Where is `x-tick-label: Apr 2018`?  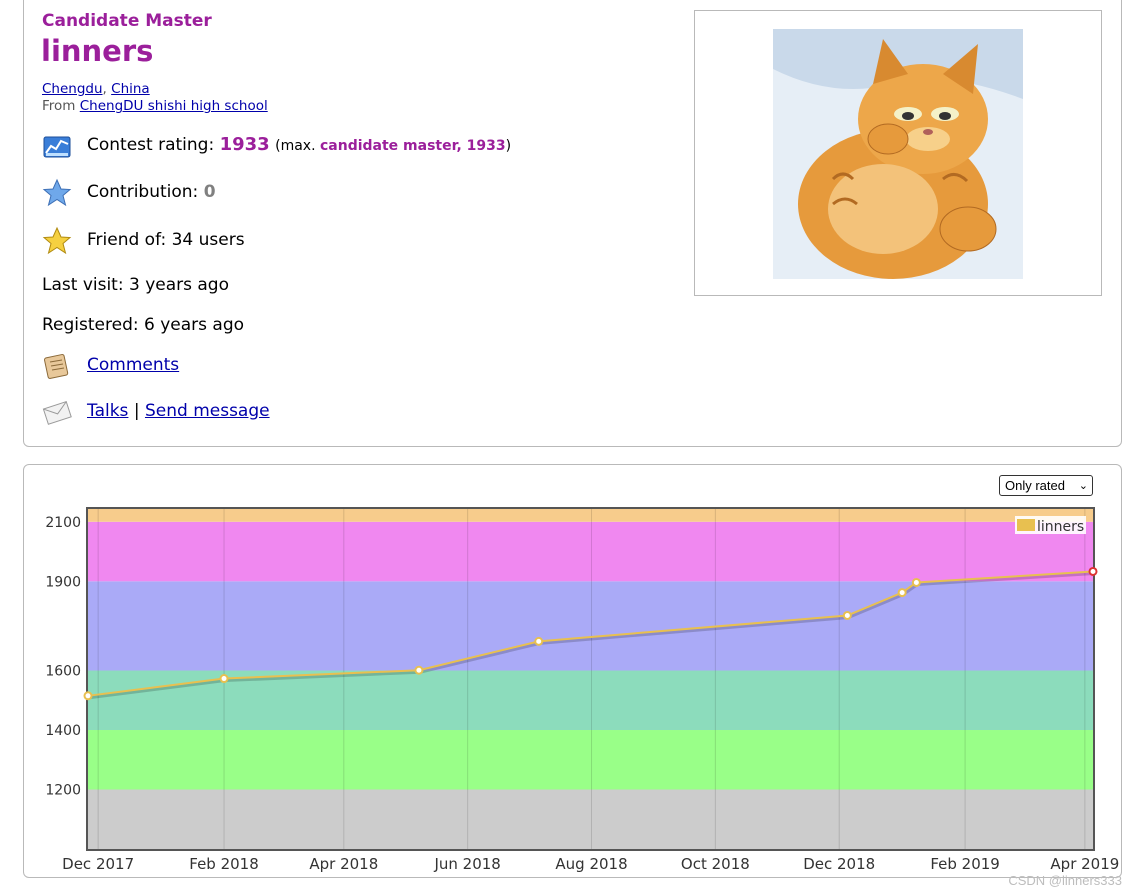 x-tick-label: Apr 2018 is located at coordinates (343, 864).